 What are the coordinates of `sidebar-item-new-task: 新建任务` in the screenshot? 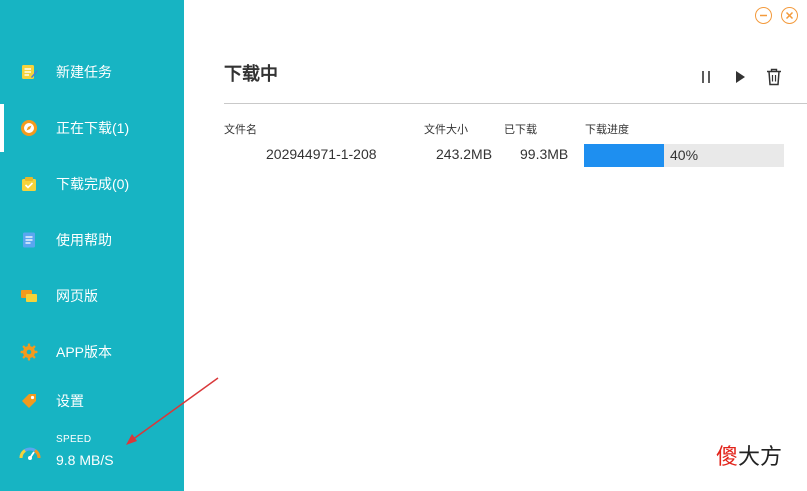 It's located at (92, 72).